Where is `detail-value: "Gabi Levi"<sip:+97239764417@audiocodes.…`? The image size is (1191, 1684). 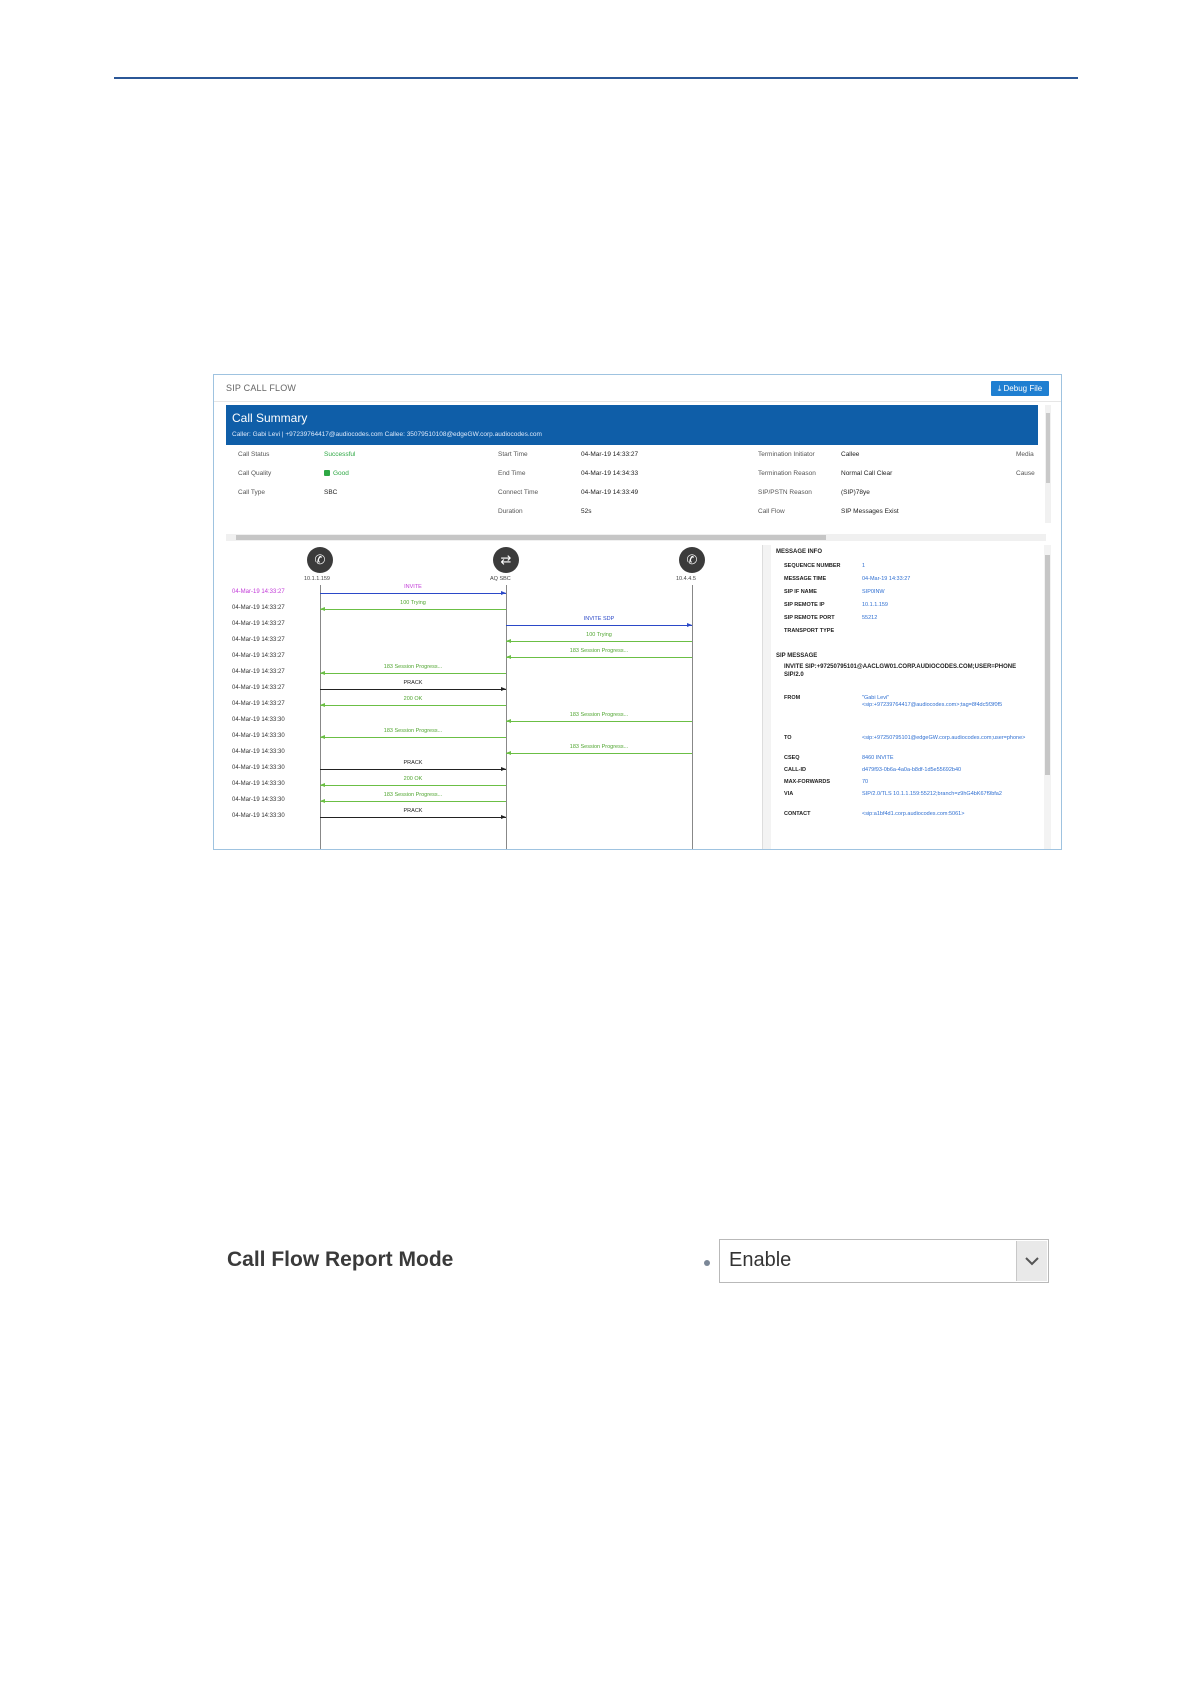 detail-value: "Gabi Levi"<sip:+97239764417@audiocodes.… is located at coordinates (932, 701).